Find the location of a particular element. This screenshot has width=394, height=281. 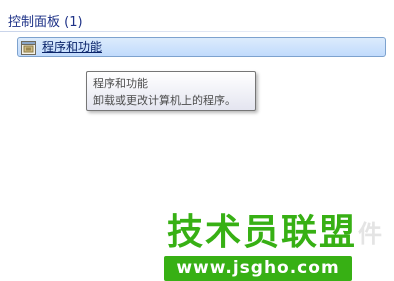

tooltip-description: 卸载或更改计算机上的程序。 is located at coordinates (164, 100).